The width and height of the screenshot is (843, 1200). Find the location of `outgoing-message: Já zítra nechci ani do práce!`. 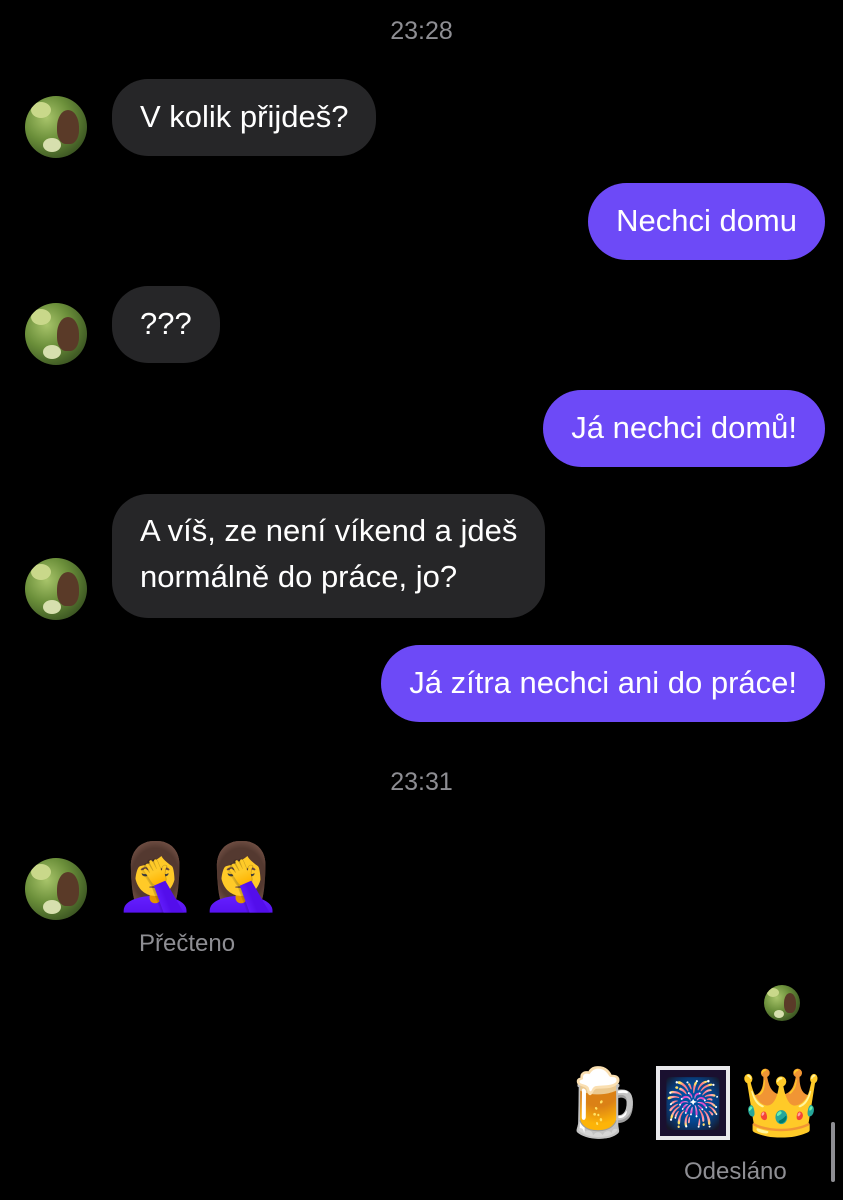

outgoing-message: Já zítra nechci ani do práce! is located at coordinates (603, 683).